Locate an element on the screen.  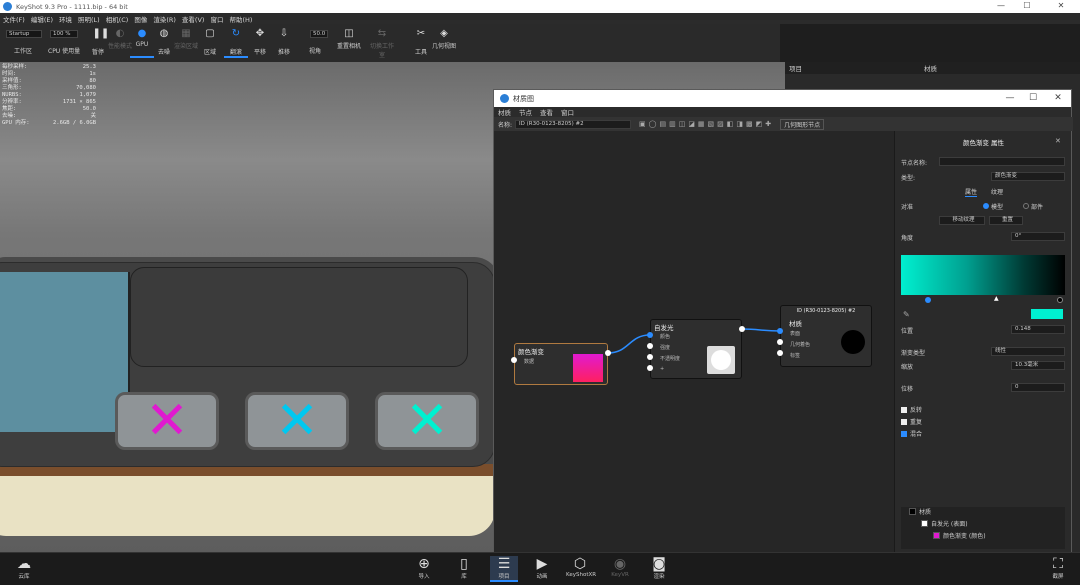
eyedropper-icon: ✎ is located at coordinates (906, 314).